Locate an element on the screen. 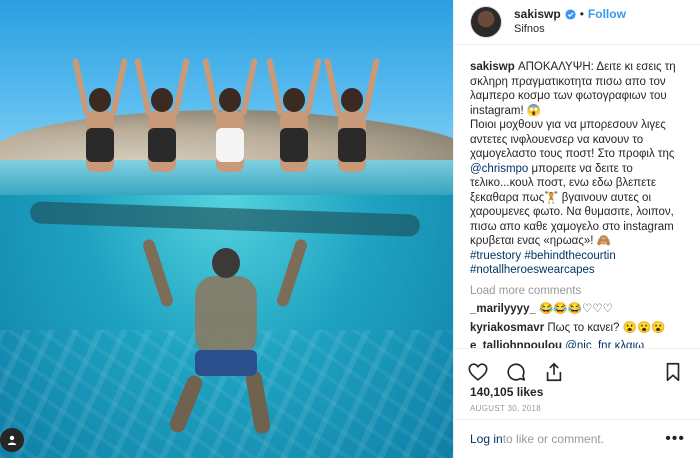 The image size is (700, 458). comment-row: e_talljohnpoulou @nic_fnr κλαιω is located at coordinates (577, 343).